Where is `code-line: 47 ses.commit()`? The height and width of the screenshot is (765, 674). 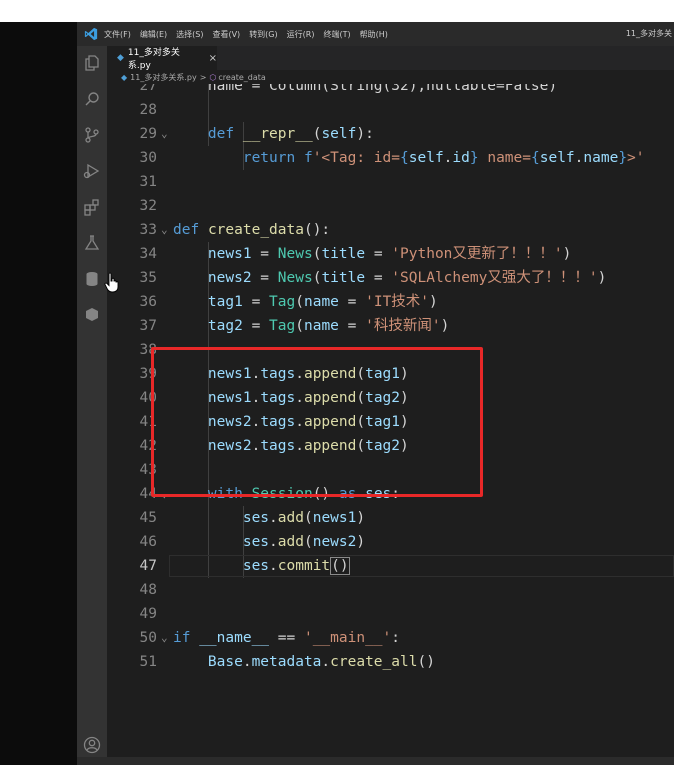 code-line: 47 ses.commit() is located at coordinates (390, 566).